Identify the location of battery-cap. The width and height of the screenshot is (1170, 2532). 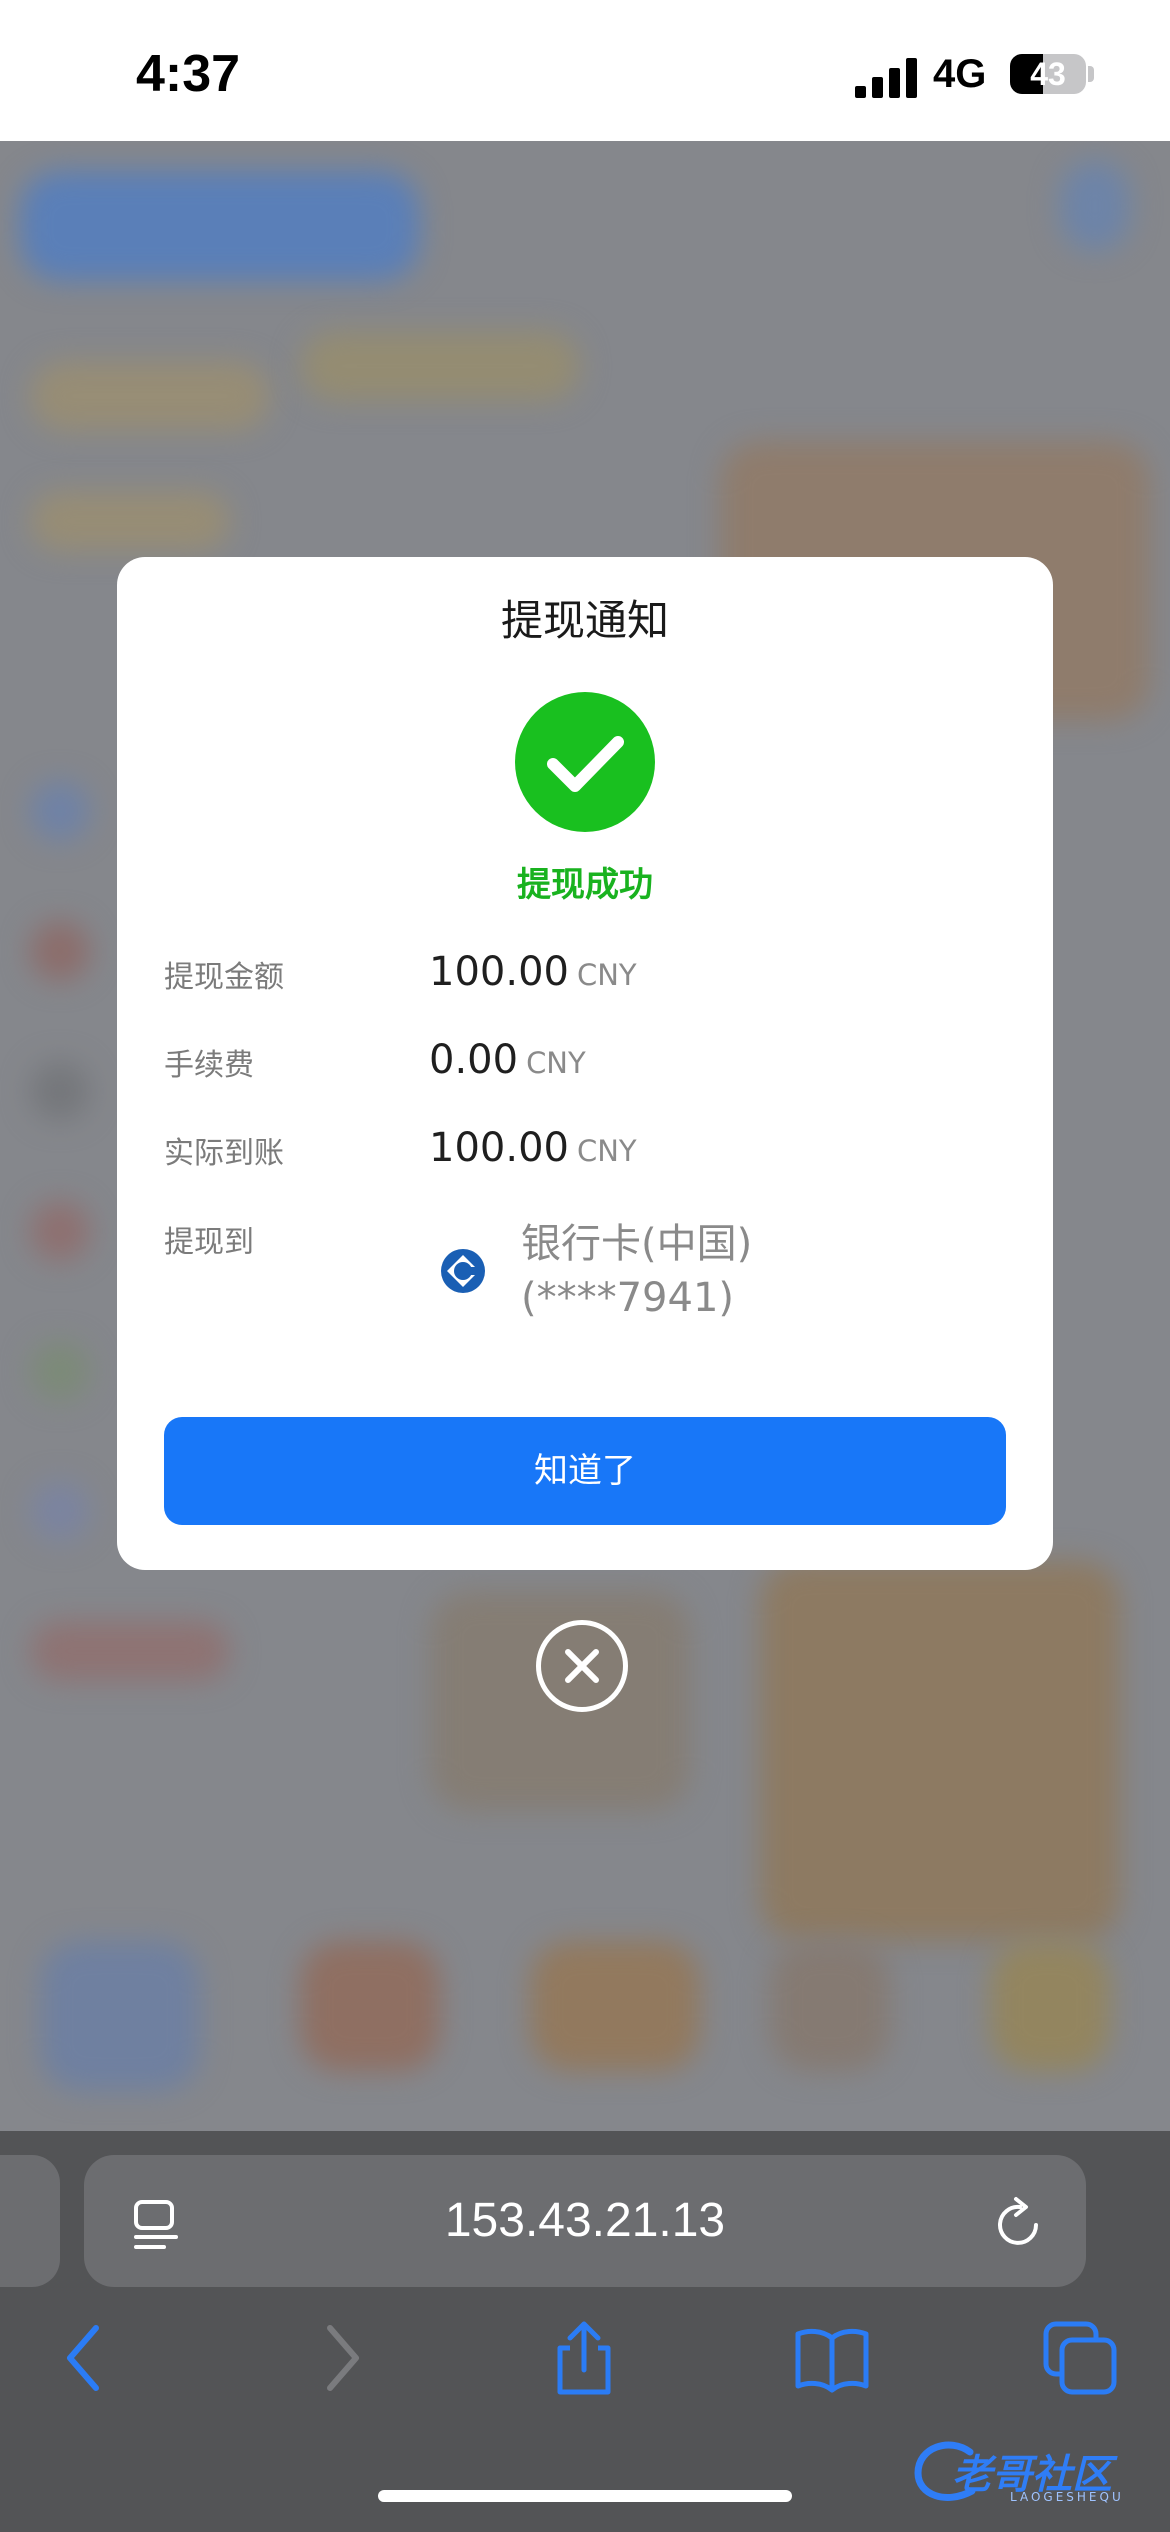
(1091, 74).